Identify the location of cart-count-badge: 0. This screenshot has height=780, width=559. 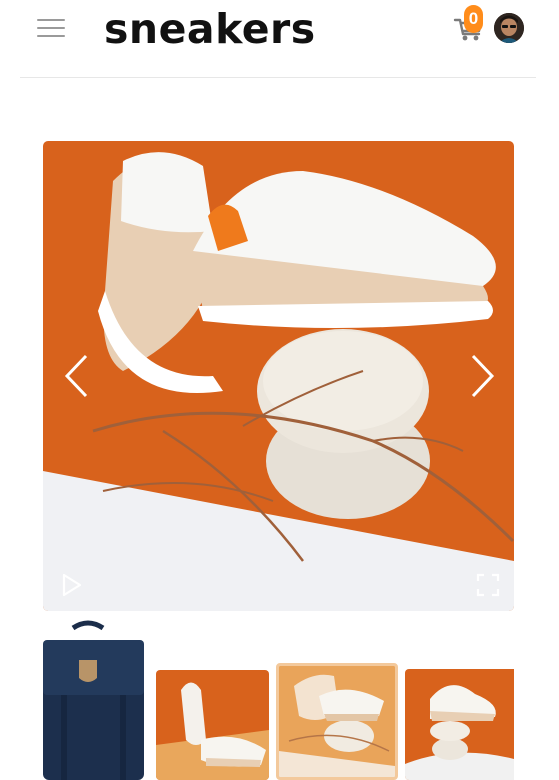
(473, 19).